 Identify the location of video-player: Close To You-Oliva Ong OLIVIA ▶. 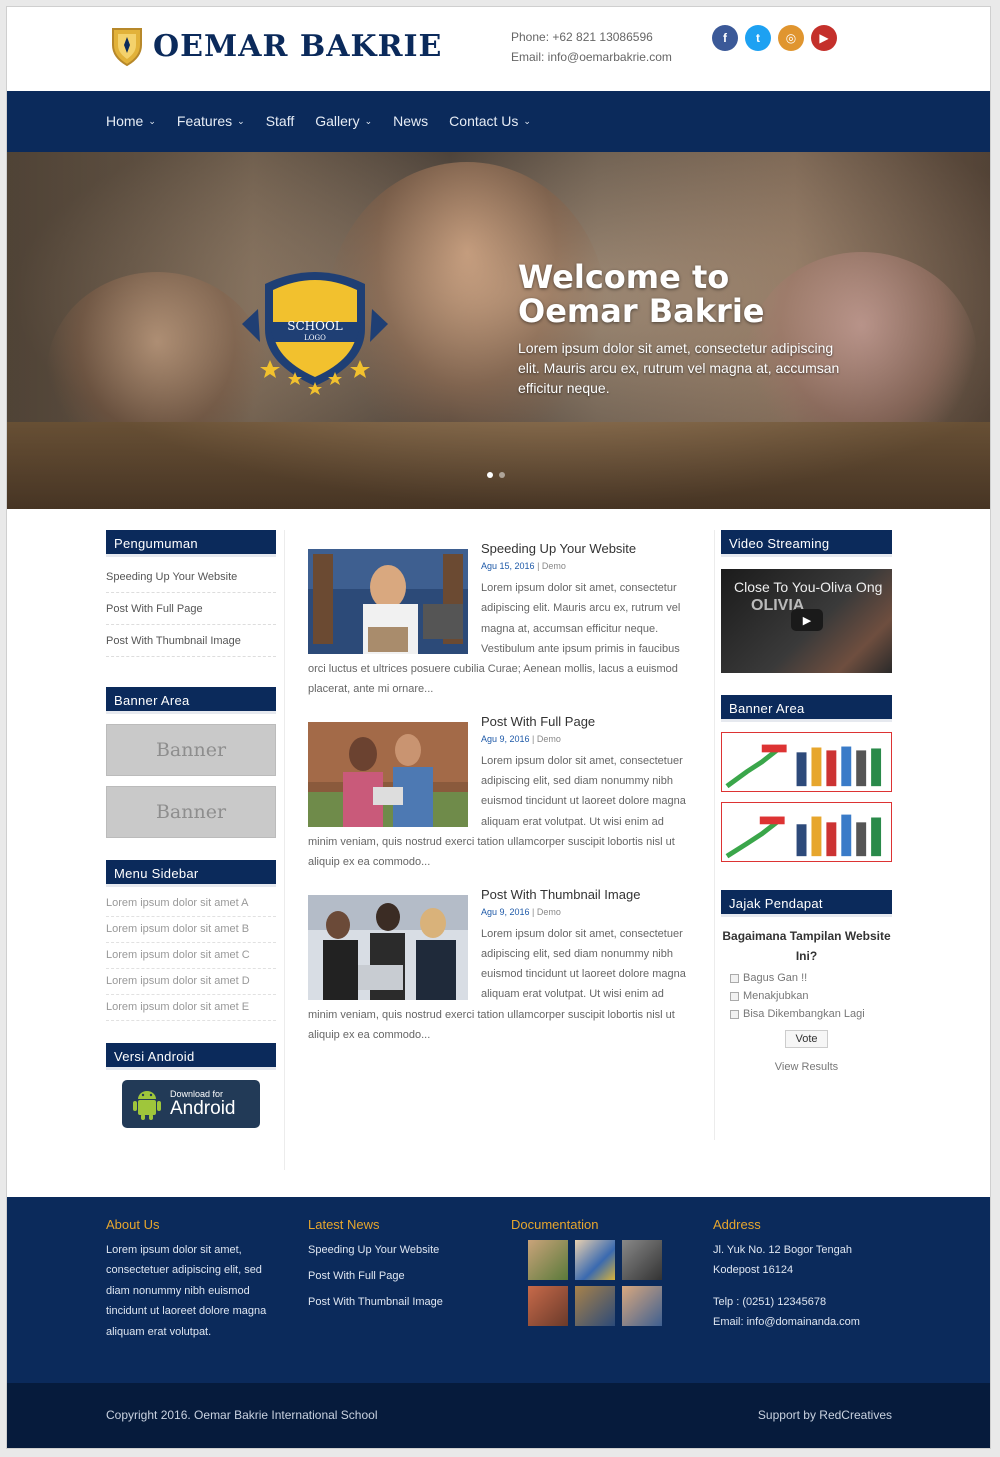
(806, 621).